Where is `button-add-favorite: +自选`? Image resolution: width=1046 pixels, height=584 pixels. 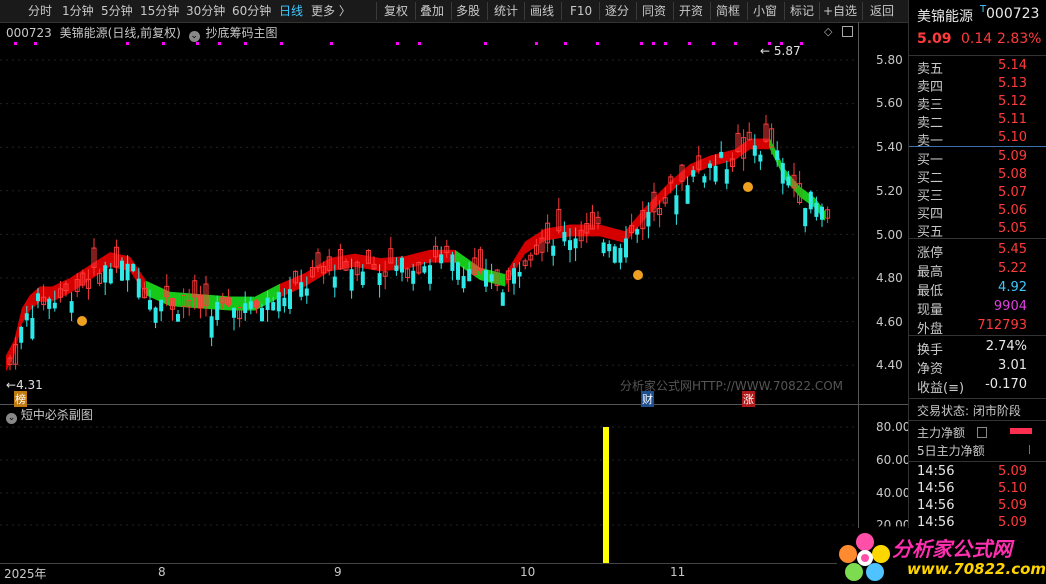 button-add-favorite: +自选 is located at coordinates (840, 11).